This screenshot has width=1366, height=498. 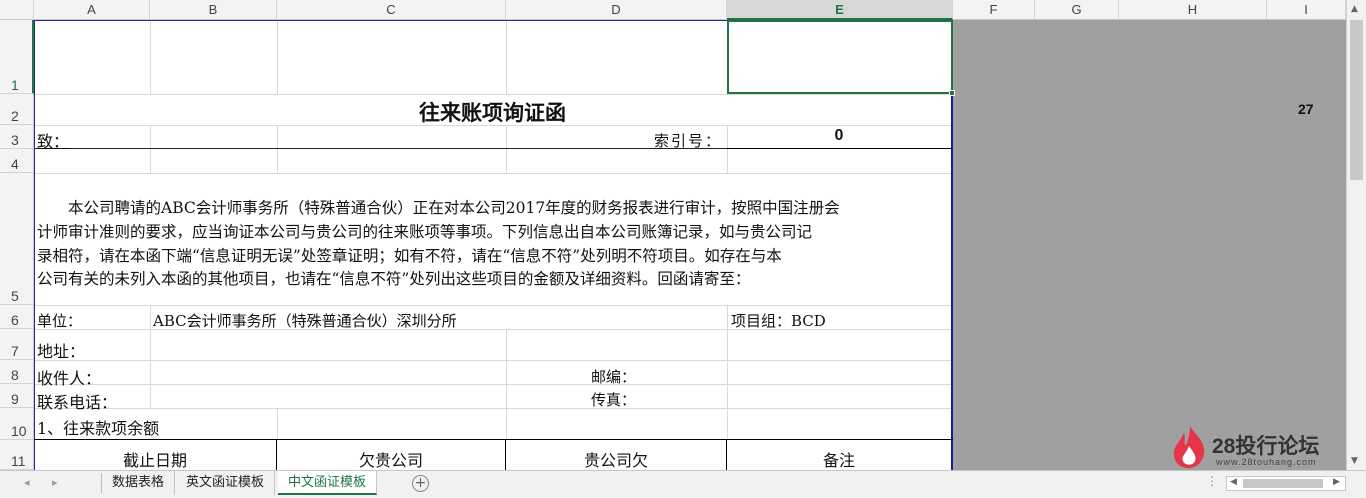 What do you see at coordinates (226, 483) in the screenshot?
I see `tab-english-template: 英文函证模板` at bounding box center [226, 483].